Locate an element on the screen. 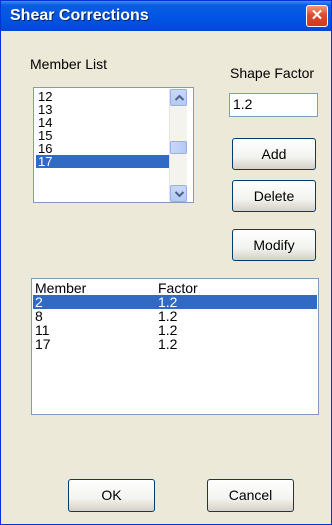  member-list-item: 12 is located at coordinates (102, 96).